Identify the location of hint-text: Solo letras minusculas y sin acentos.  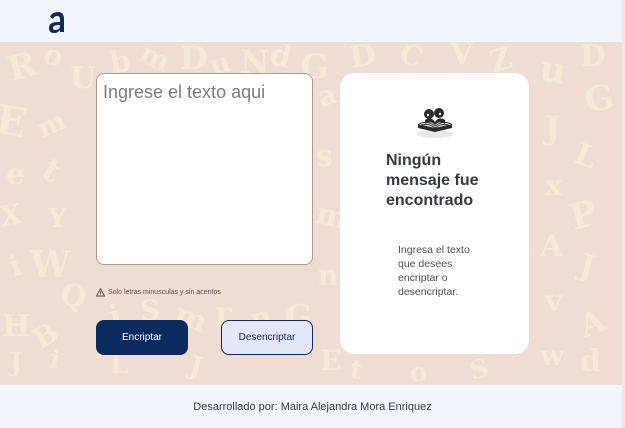
(164, 292).